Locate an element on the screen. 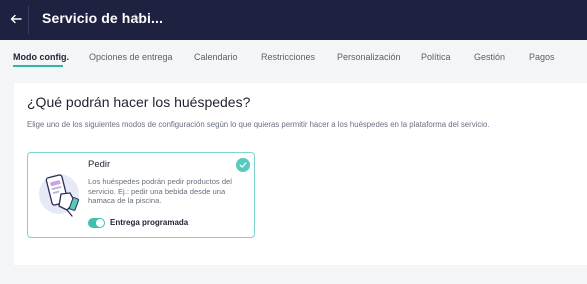 The image size is (587, 284). back-button is located at coordinates (16, 19).